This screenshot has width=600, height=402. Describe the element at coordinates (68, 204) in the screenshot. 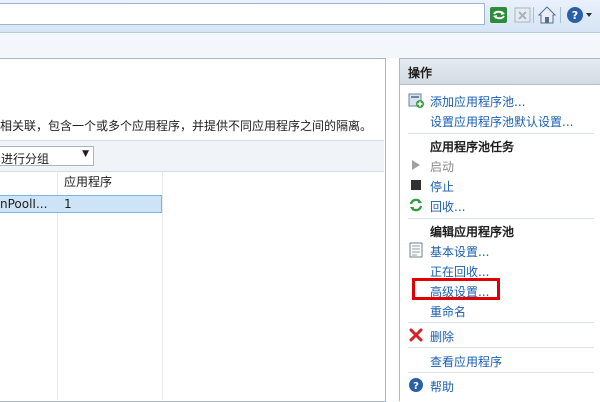

I see `row-app-count: 1` at that location.